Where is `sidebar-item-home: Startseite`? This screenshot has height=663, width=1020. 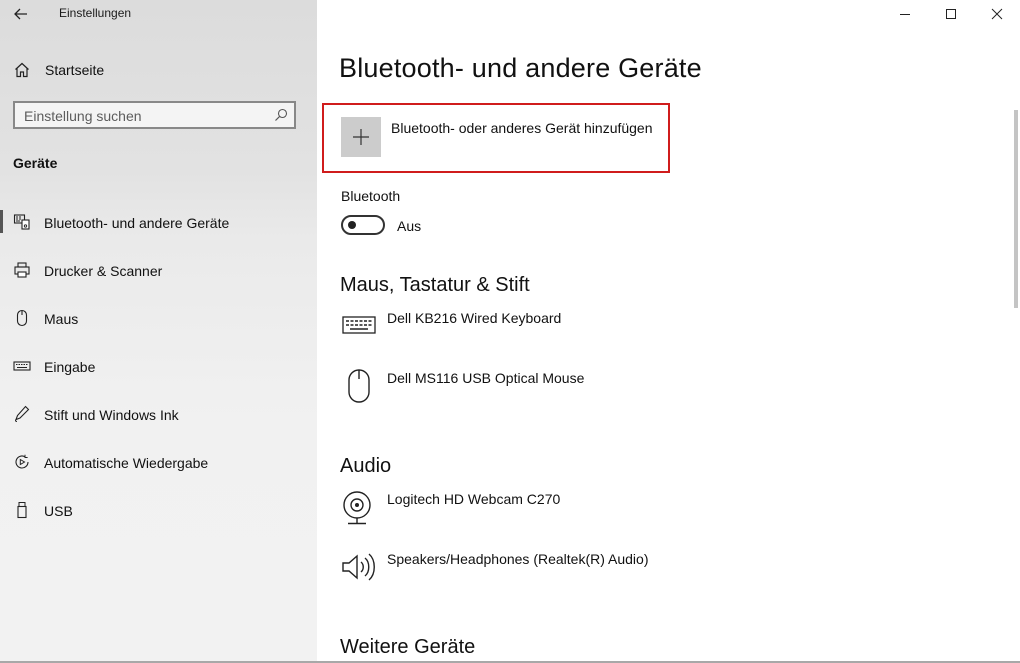 sidebar-item-home: Startseite is located at coordinates (158, 70).